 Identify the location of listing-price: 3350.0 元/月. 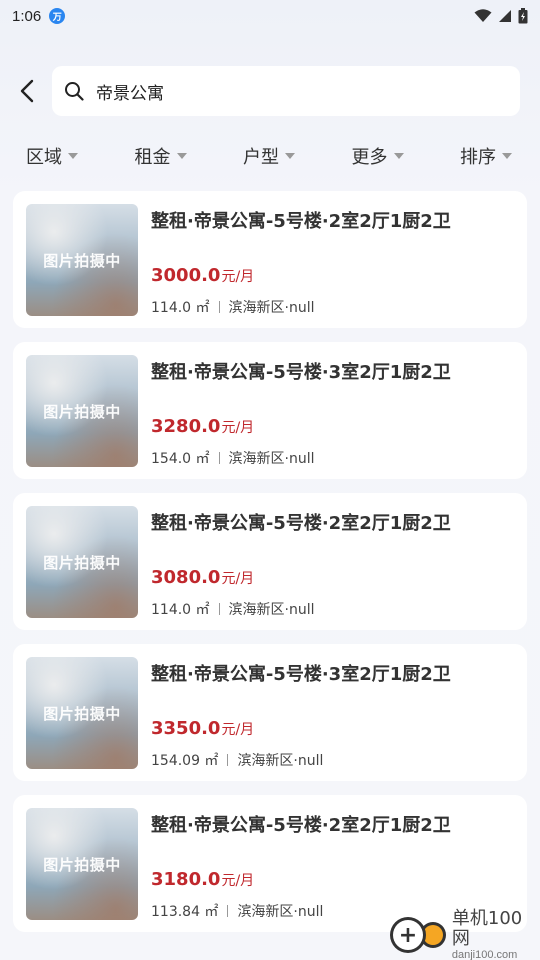
(202, 728).